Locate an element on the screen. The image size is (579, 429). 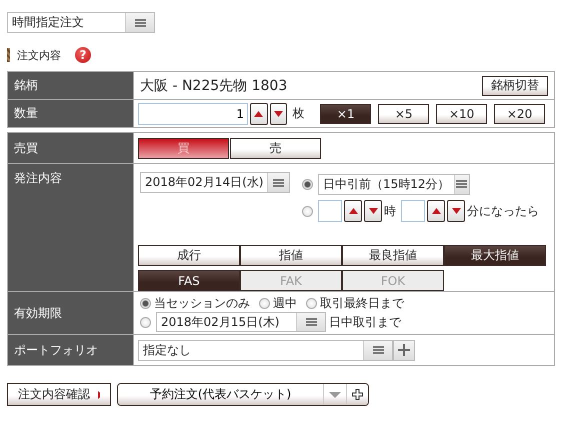
row-label: 数量 is located at coordinates (71, 113).